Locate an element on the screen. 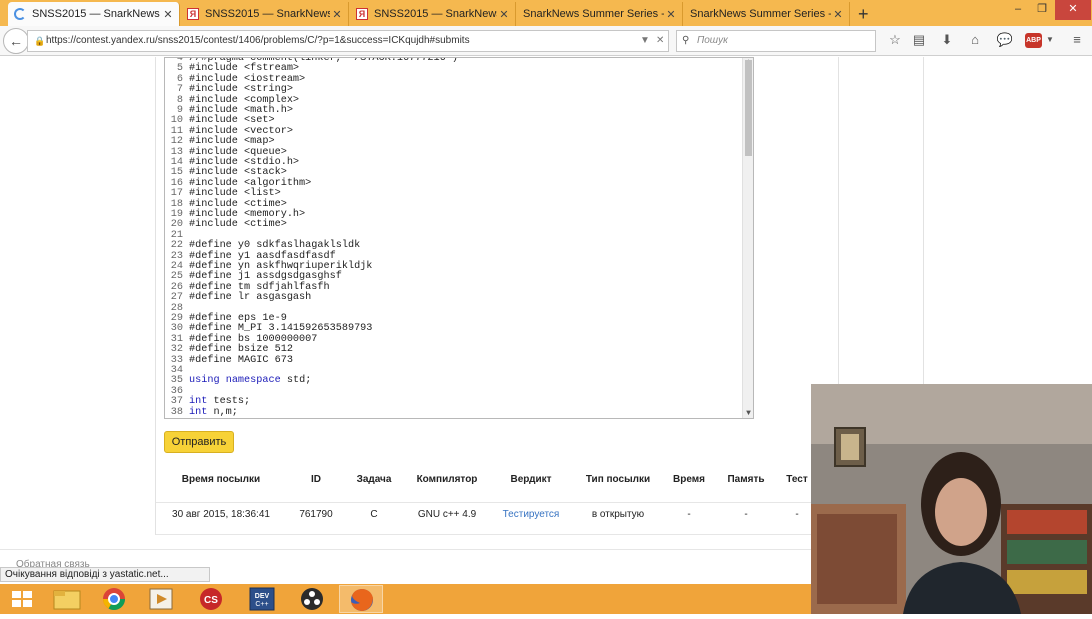  tab-4: SnarkNews Summer Series - 2... ✕ is located at coordinates (600, 14).